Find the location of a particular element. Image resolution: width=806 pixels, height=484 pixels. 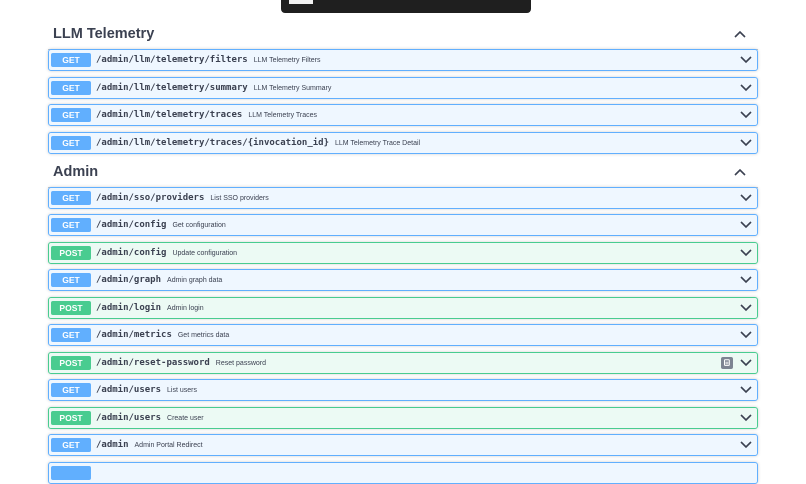

operation-row: POST /admin/users Create user is located at coordinates (403, 418).